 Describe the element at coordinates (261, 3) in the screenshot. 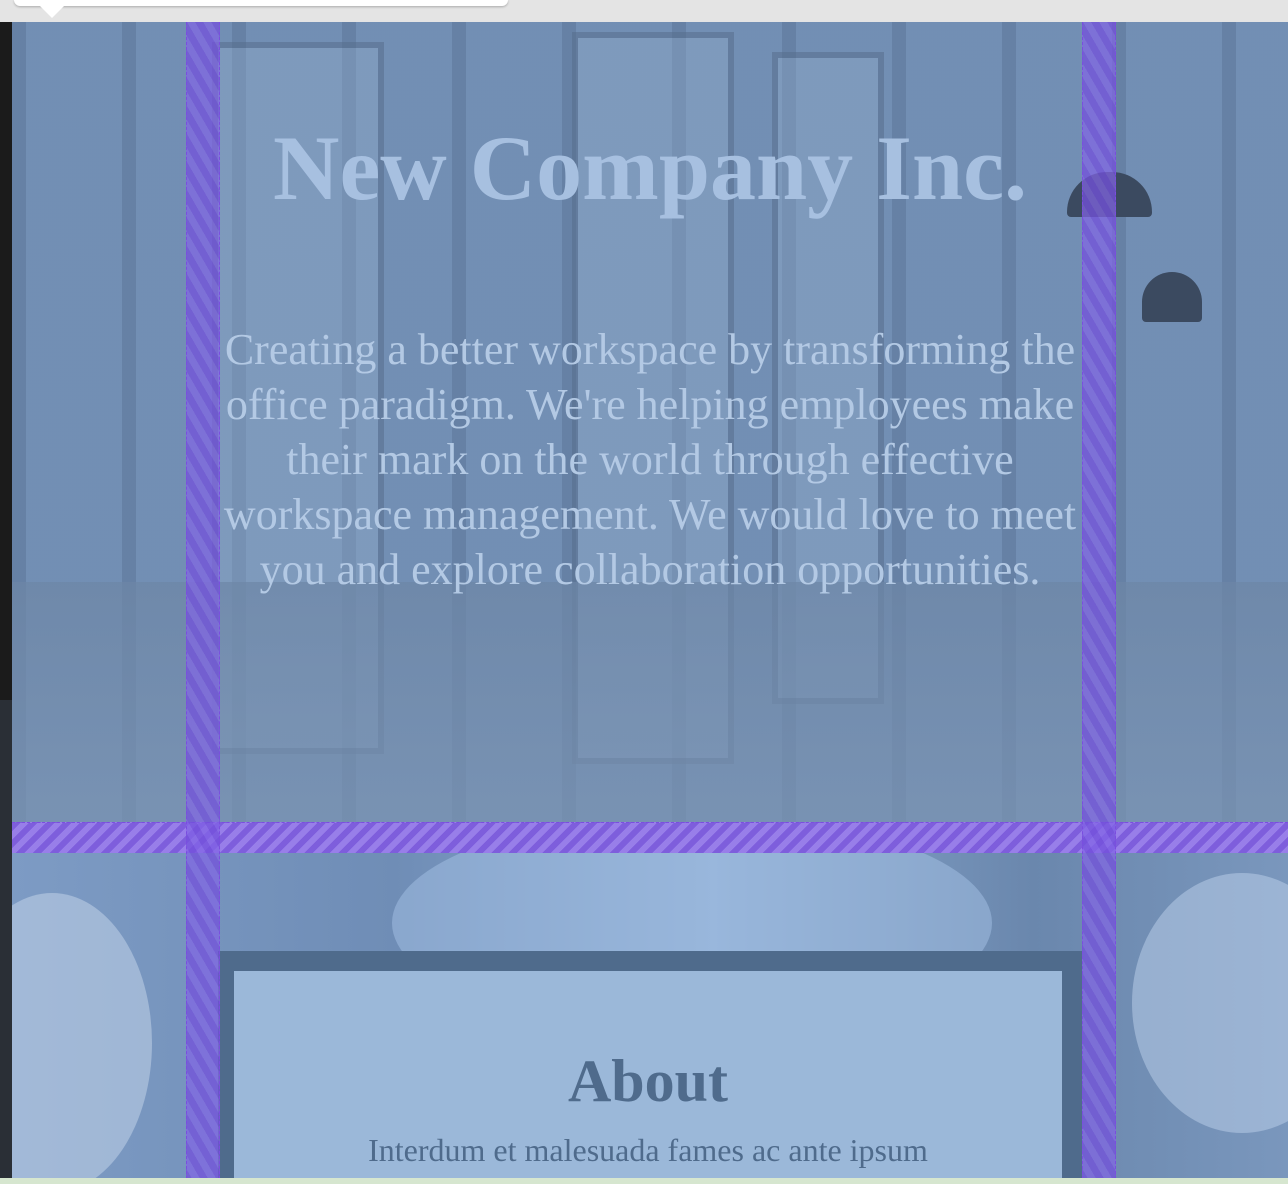

I see `devtools-tooltip` at that location.